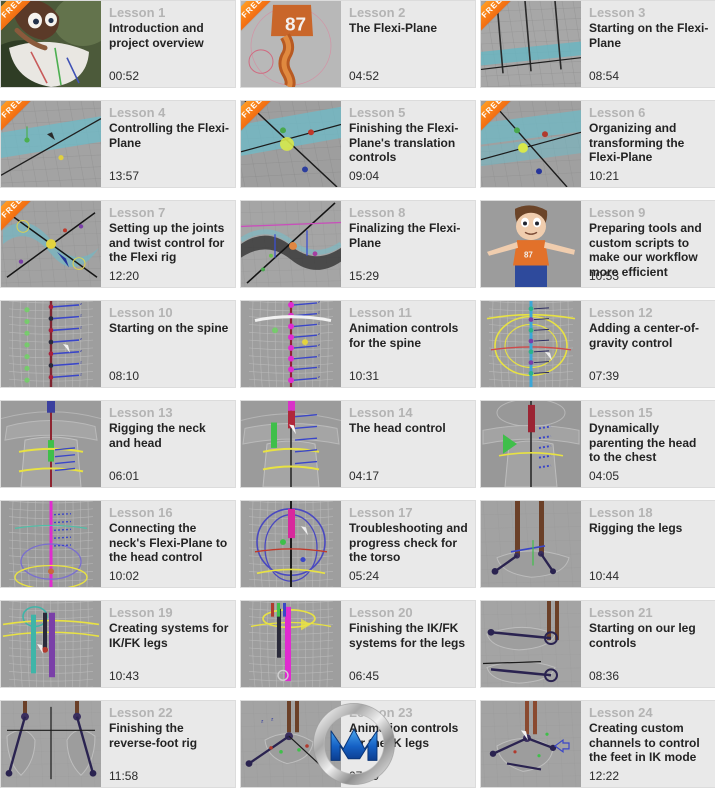  I want to click on lesson-title: The head control, so click(409, 428).